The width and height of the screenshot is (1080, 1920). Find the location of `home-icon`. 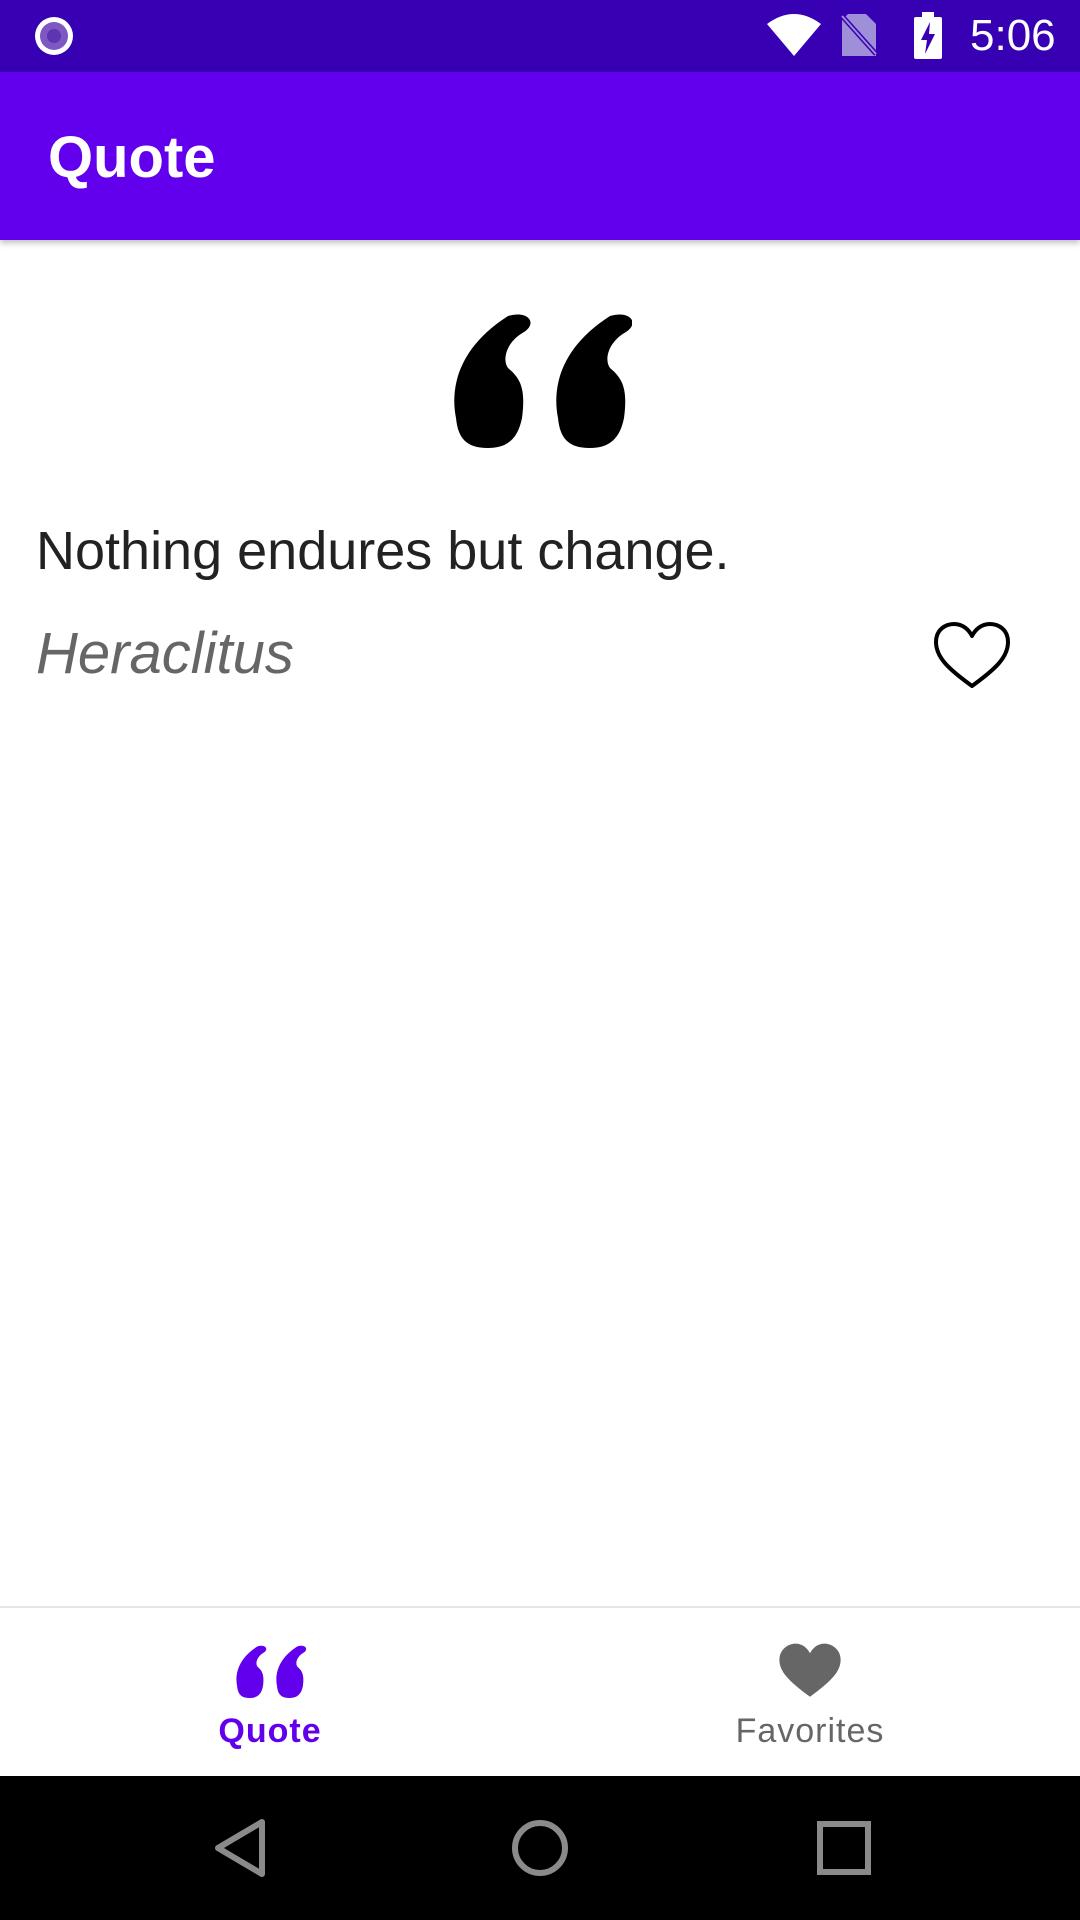

home-icon is located at coordinates (540, 1848).